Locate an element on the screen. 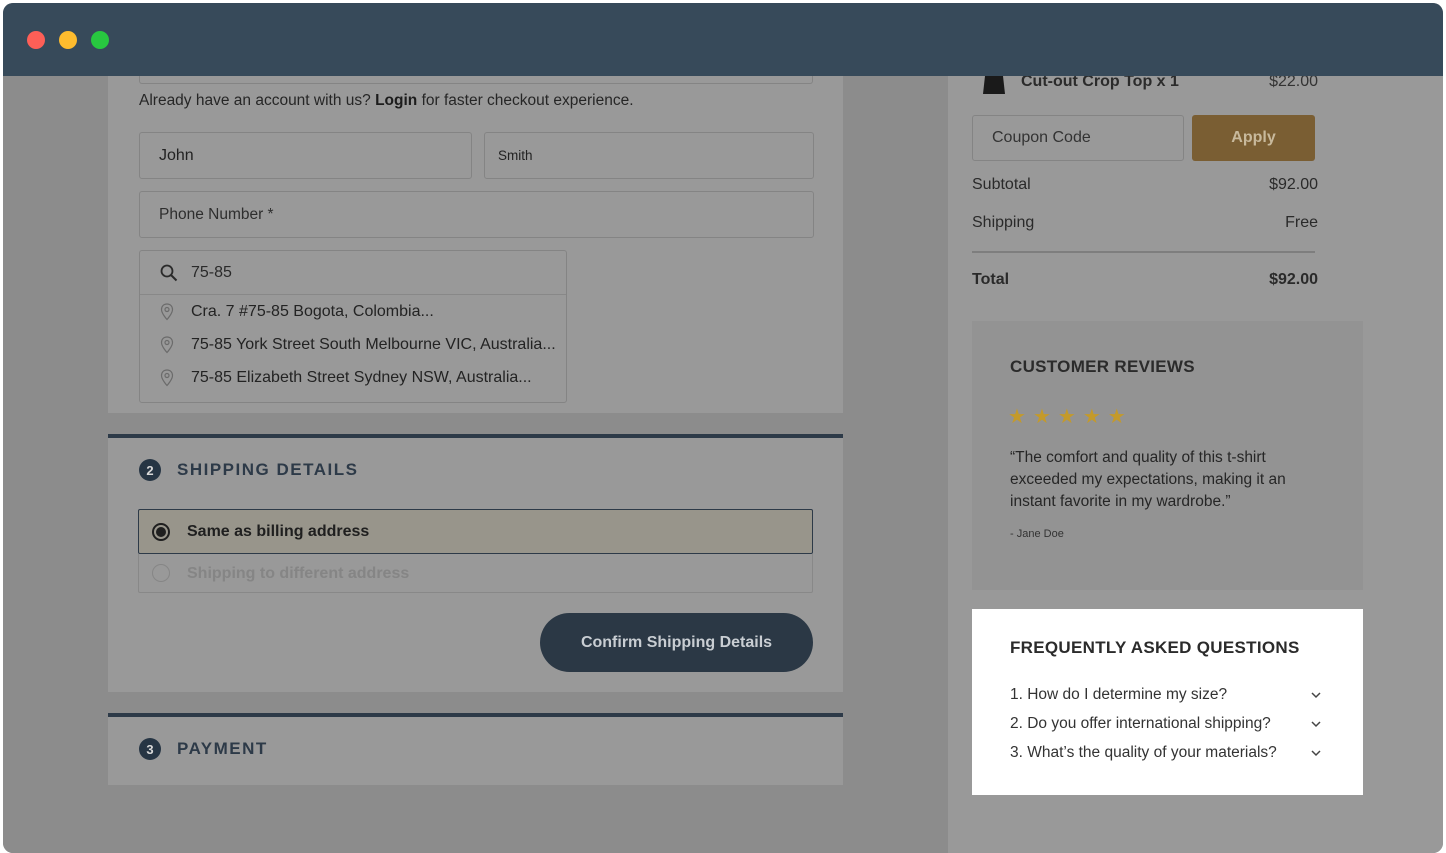  first-name-value: John is located at coordinates (176, 155).